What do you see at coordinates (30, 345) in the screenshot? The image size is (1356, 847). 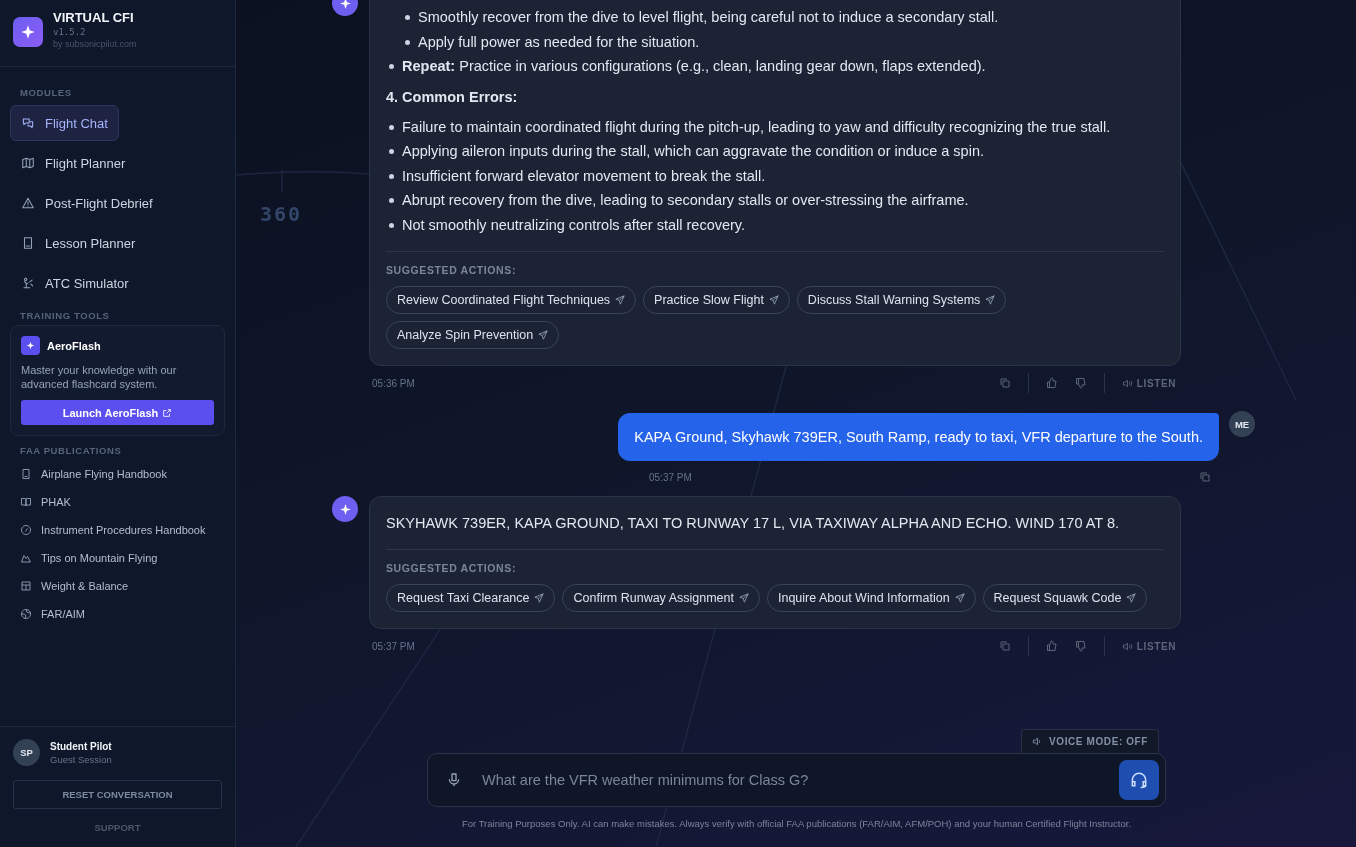 I see `aeroflash-logo-icon` at bounding box center [30, 345].